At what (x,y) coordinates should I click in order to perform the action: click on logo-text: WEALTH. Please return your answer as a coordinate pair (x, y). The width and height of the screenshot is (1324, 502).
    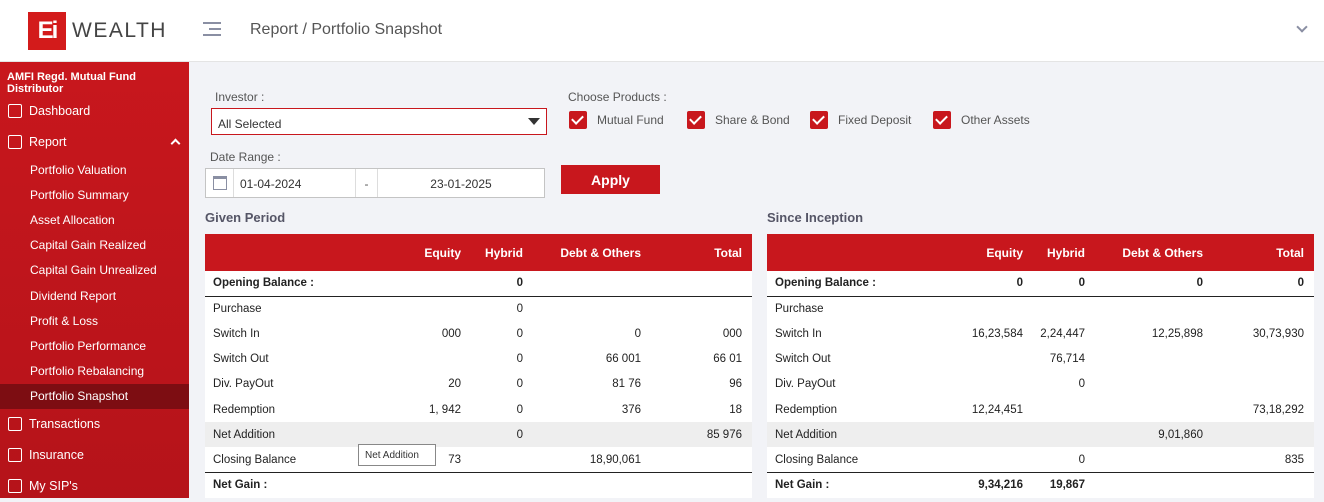
    Looking at the image, I should click on (119, 30).